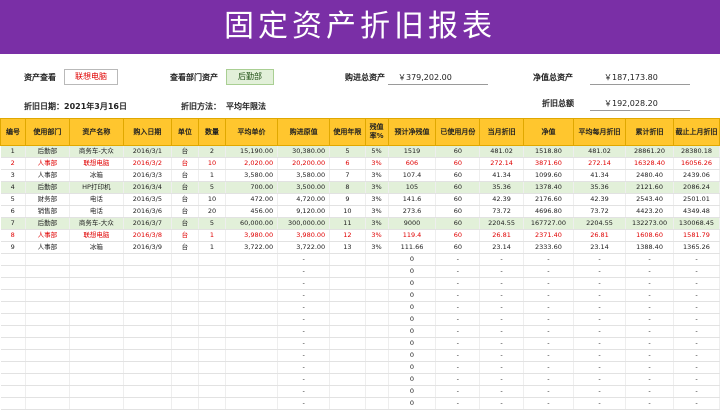  Describe the element at coordinates (252, 187) in the screenshot. I see `table-cell: 700.00` at that location.